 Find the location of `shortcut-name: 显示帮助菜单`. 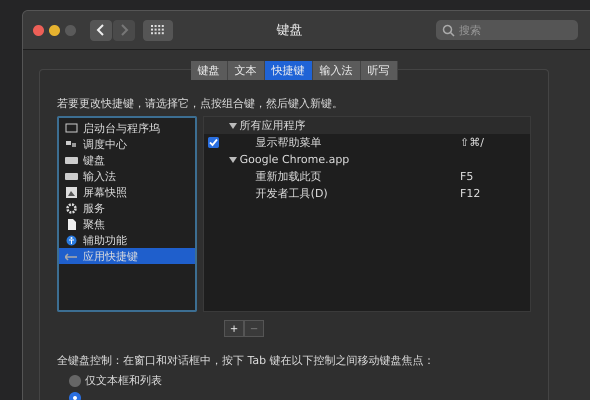

shortcut-name: 显示帮助菜单 is located at coordinates (289, 142).